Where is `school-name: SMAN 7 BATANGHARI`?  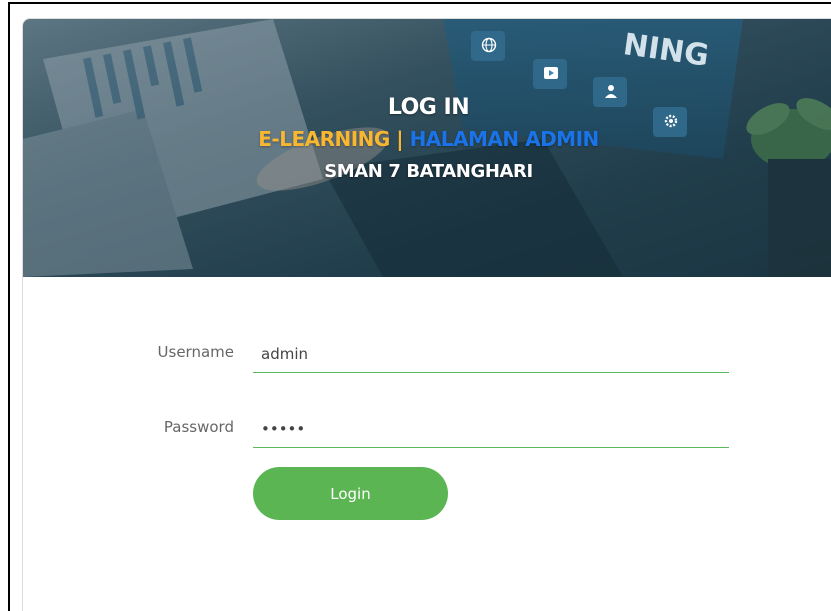
school-name: SMAN 7 BATANGHARI is located at coordinates (428, 171).